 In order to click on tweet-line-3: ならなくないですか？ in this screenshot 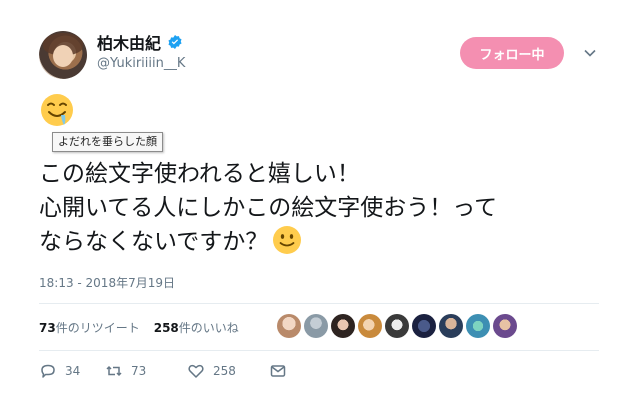, I will do `click(154, 242)`.